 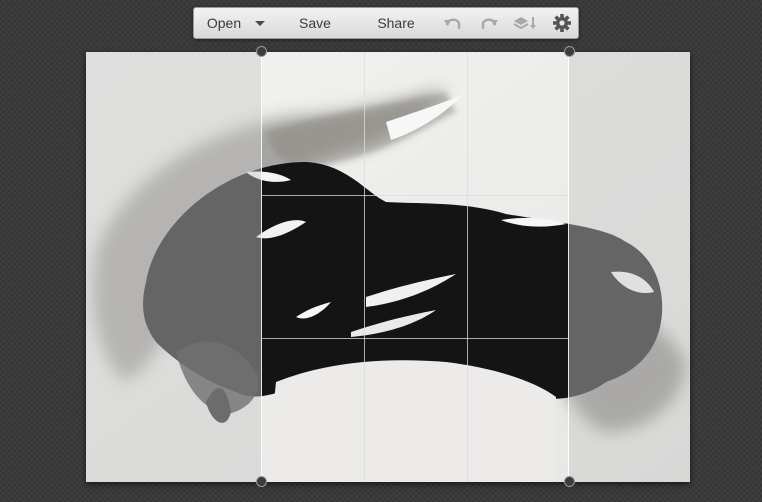 What do you see at coordinates (489, 23) in the screenshot?
I see `redo-icon` at bounding box center [489, 23].